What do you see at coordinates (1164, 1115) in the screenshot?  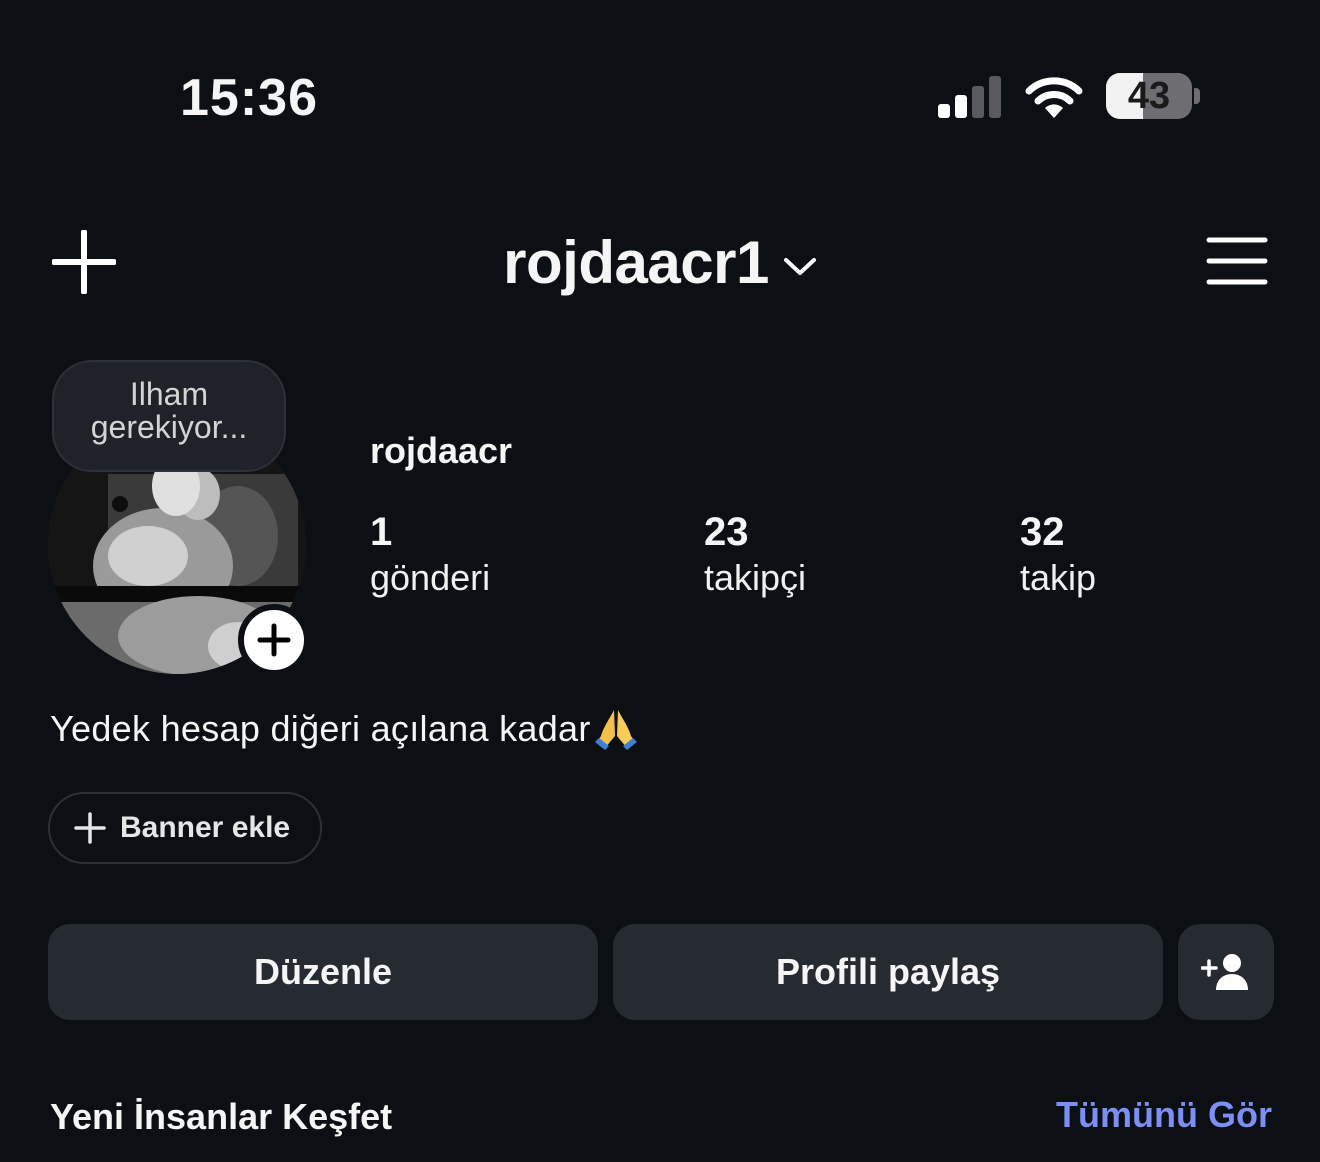 I see `see-all-link: Tümünü Gör` at bounding box center [1164, 1115].